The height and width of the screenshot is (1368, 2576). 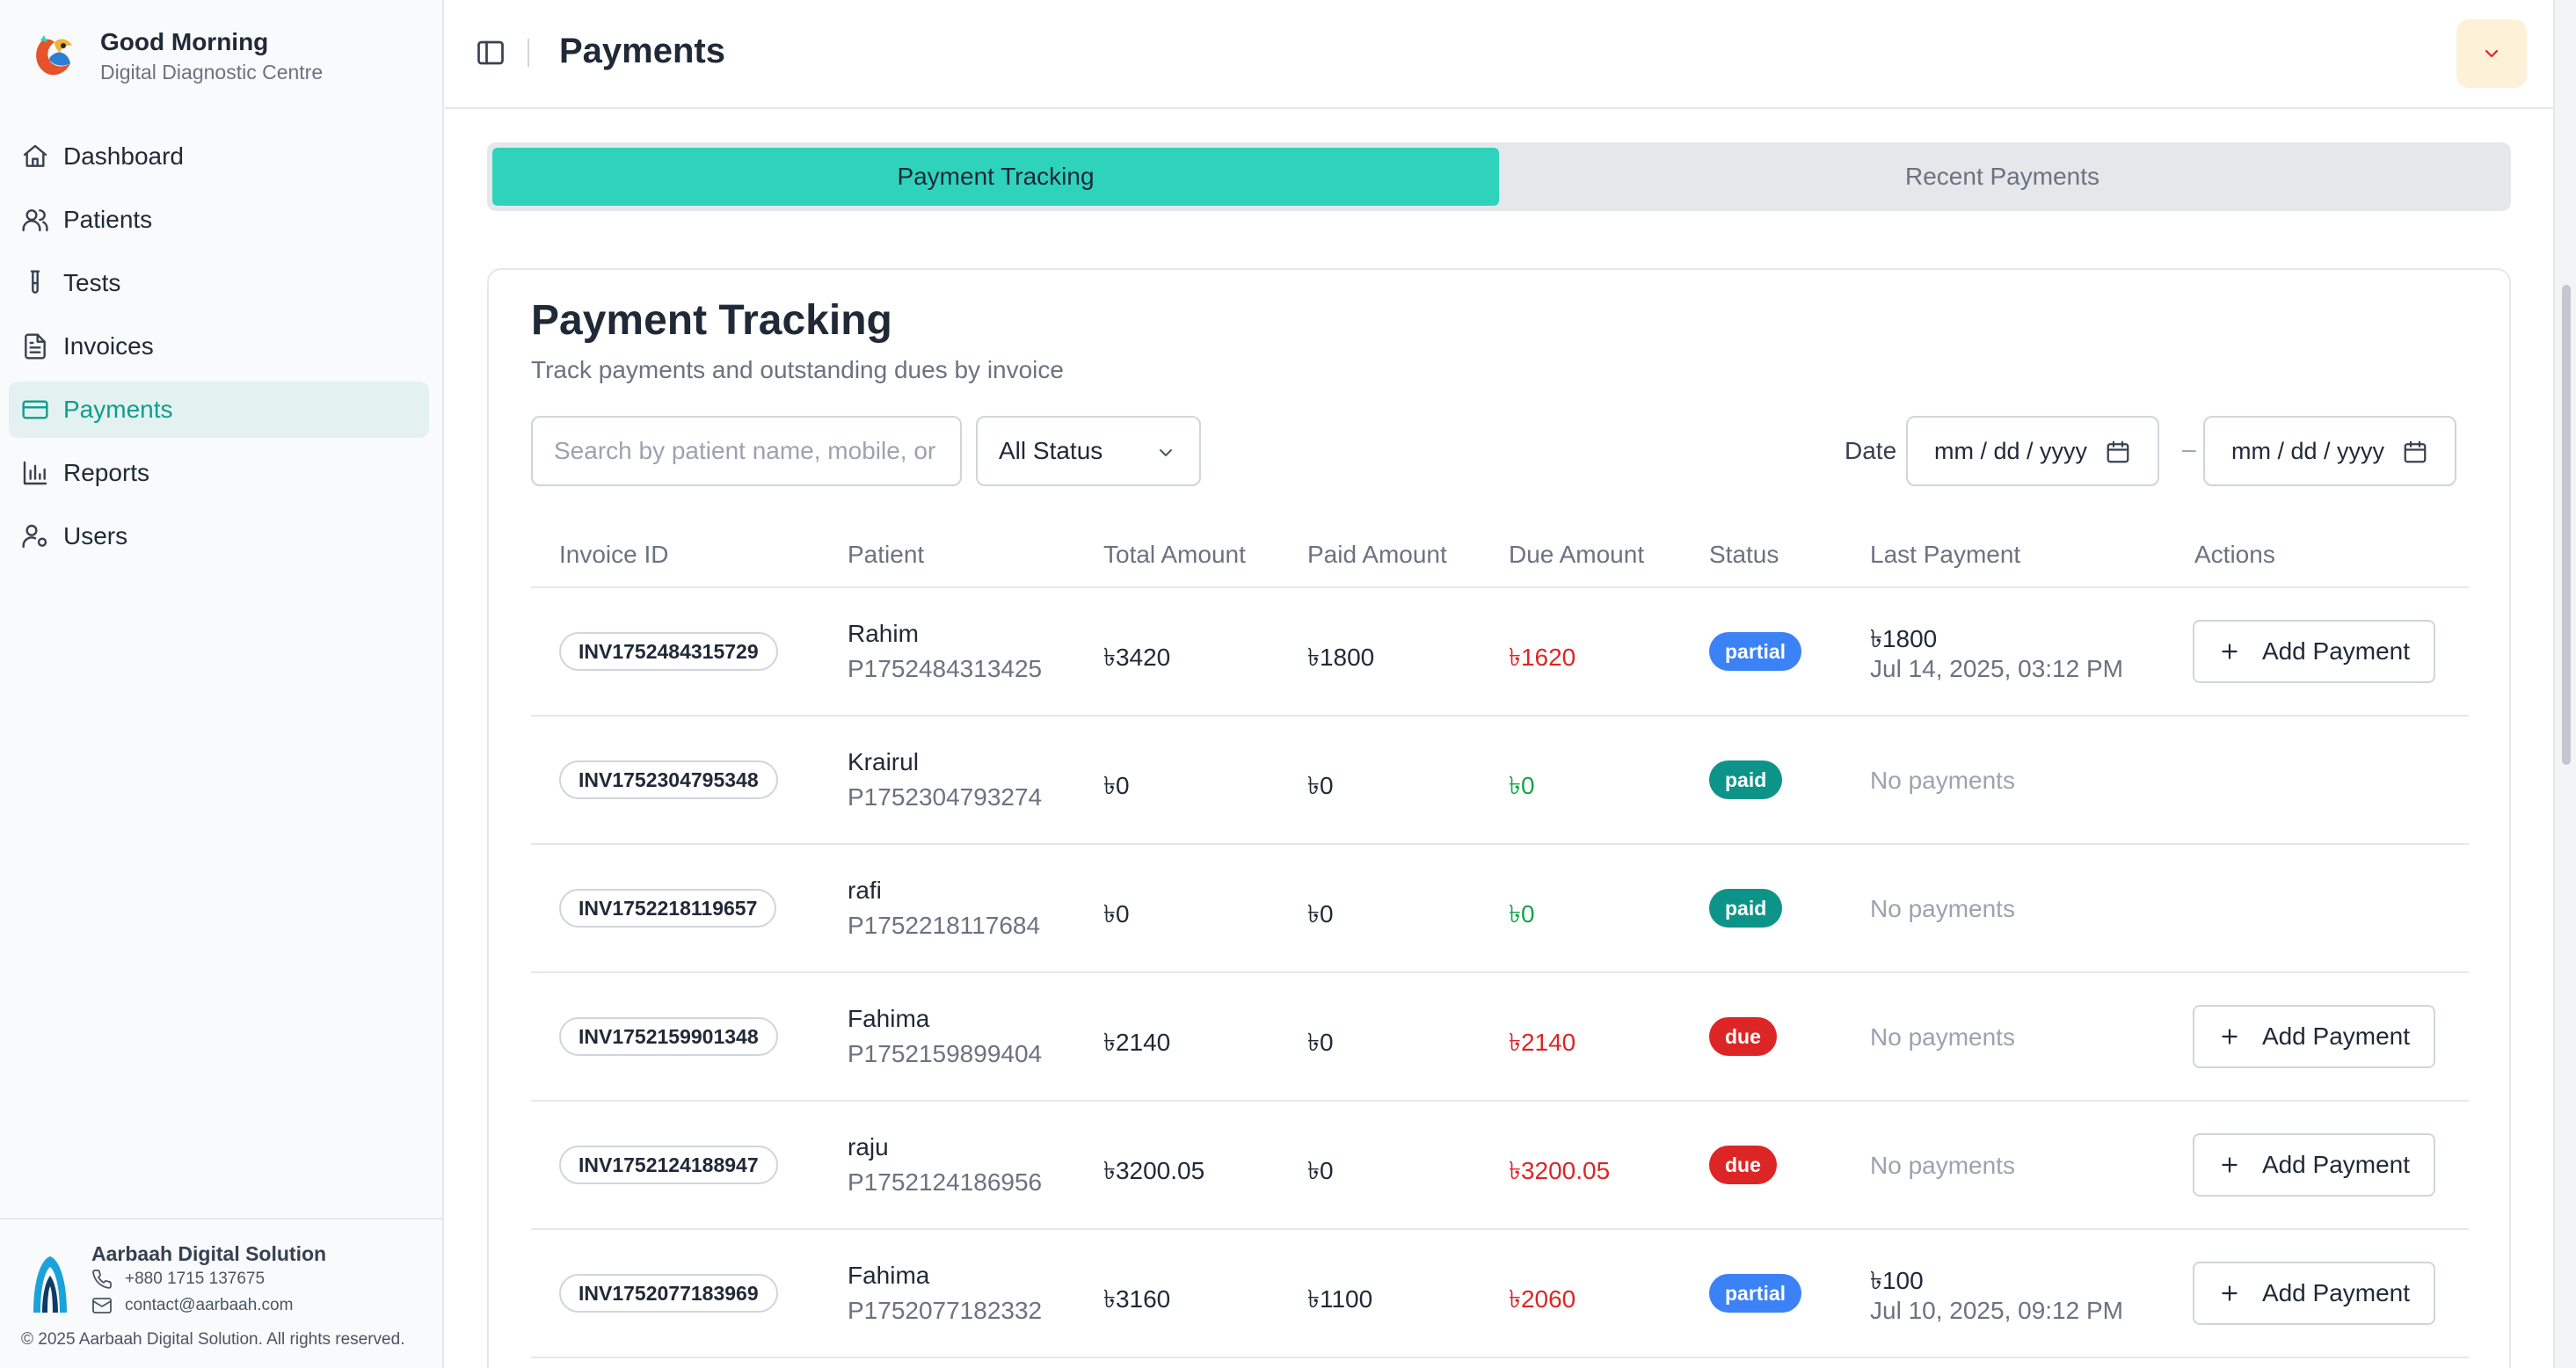 What do you see at coordinates (2011, 450) in the screenshot?
I see `date-from-placeholder: mm / dd / yyyy` at bounding box center [2011, 450].